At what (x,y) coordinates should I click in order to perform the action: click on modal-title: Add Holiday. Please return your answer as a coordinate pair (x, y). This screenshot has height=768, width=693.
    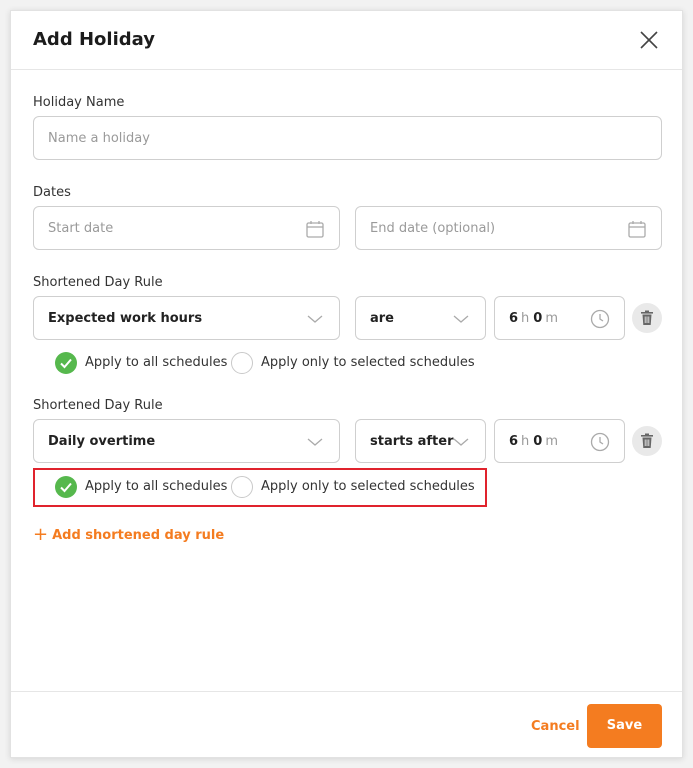
    Looking at the image, I should click on (94, 39).